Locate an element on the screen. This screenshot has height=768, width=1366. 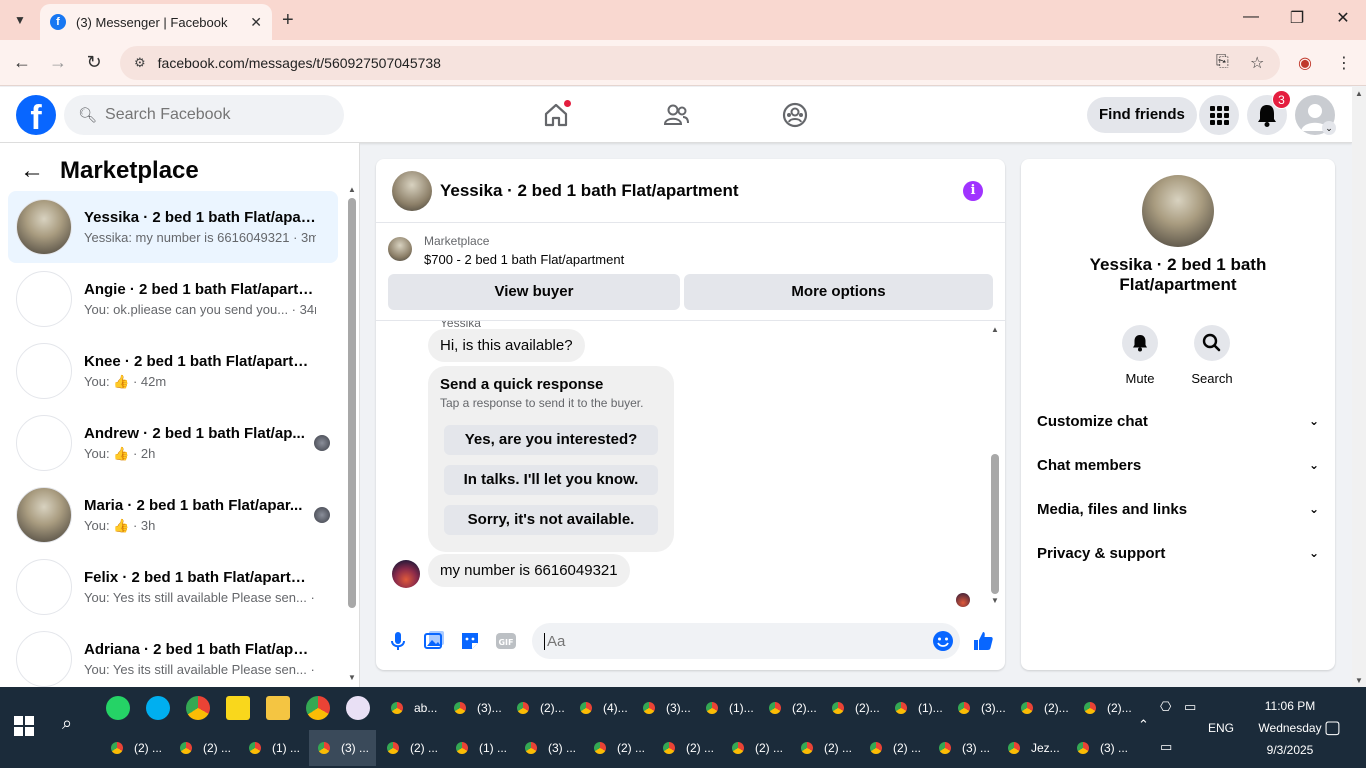
listing-thumbnail is located at coordinates (400, 249).